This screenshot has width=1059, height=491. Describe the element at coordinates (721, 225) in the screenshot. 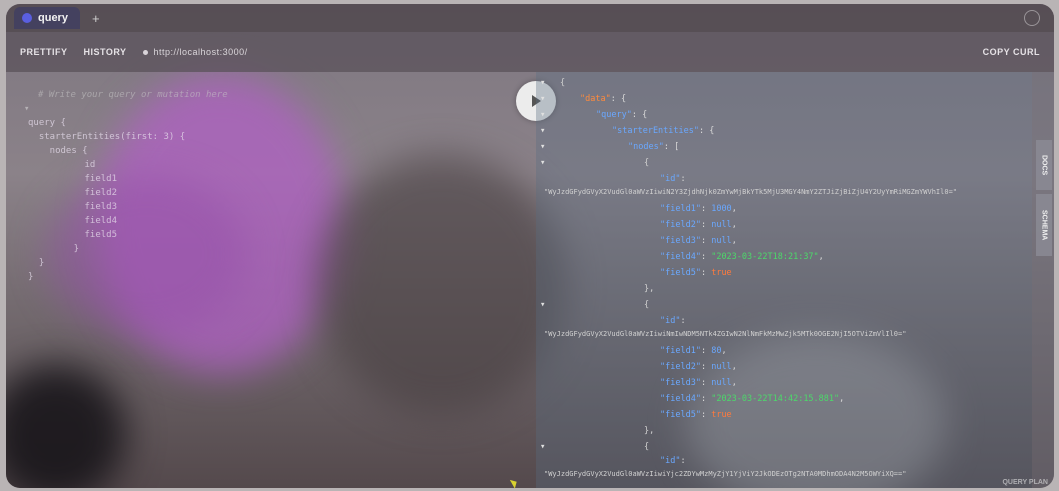

I see `node1-field2-value: null` at that location.